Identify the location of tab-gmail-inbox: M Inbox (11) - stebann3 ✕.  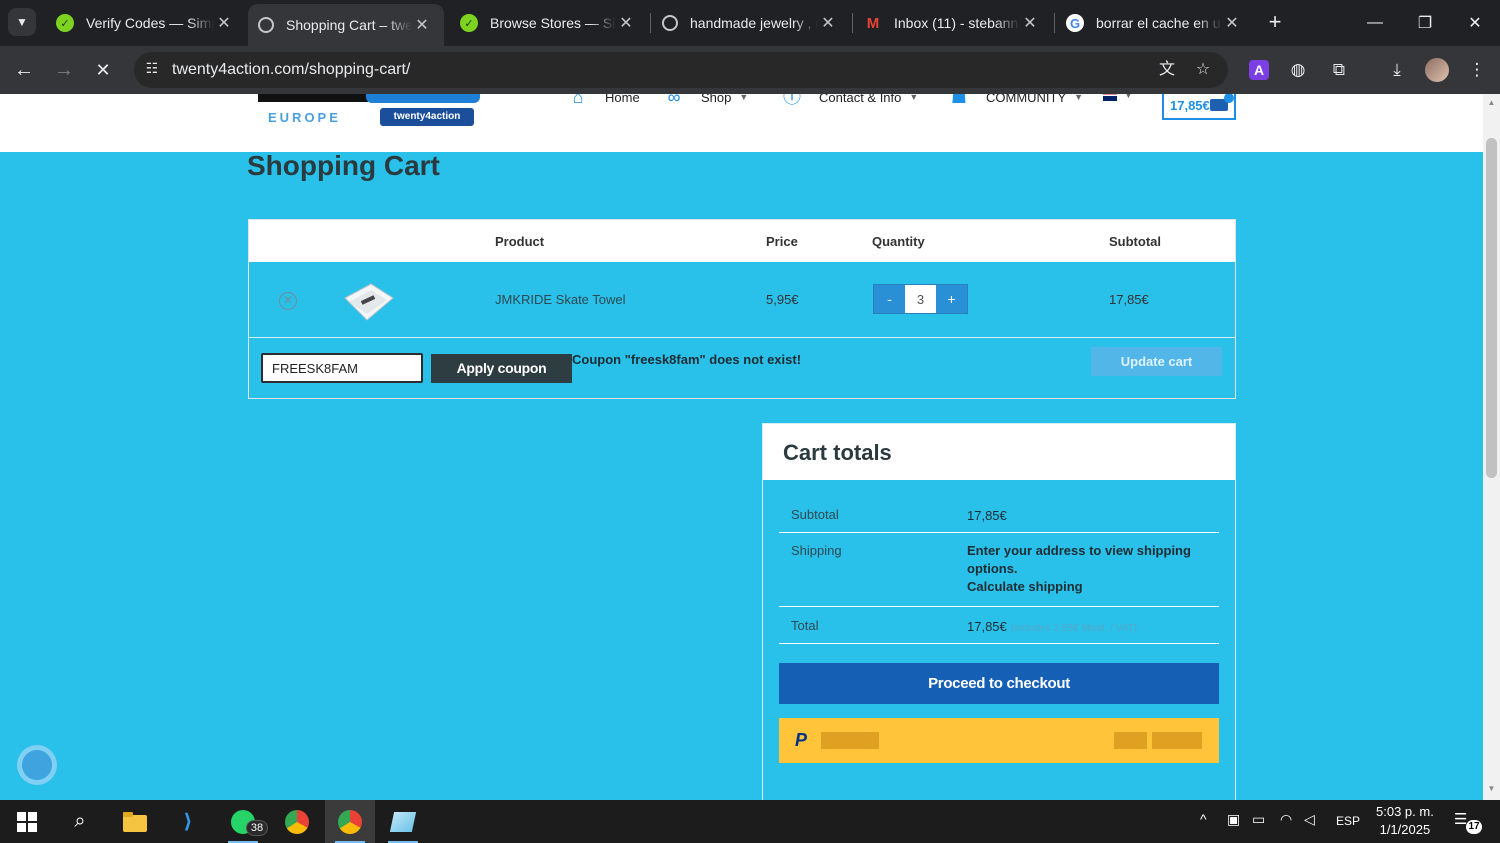
(953, 23).